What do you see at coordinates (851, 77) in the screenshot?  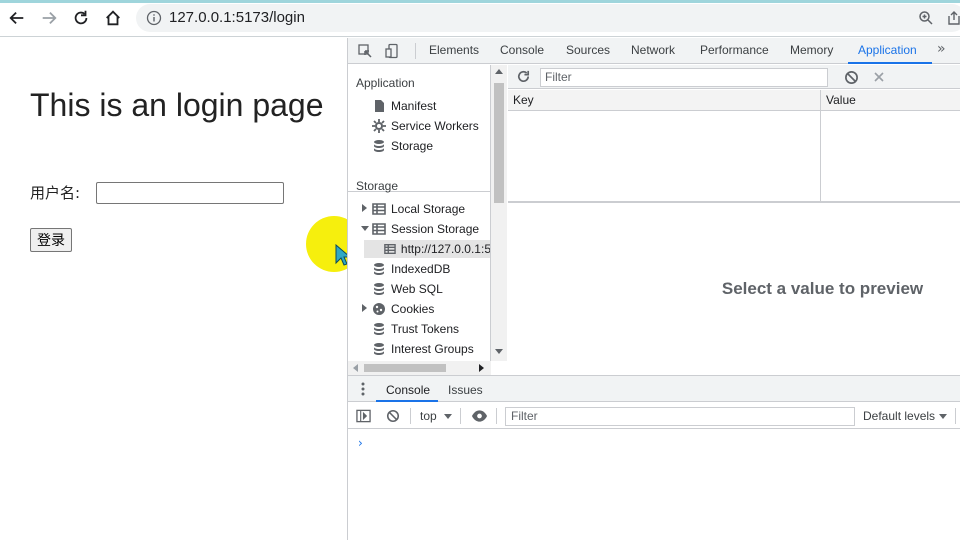 I see `clear-all-icon` at bounding box center [851, 77].